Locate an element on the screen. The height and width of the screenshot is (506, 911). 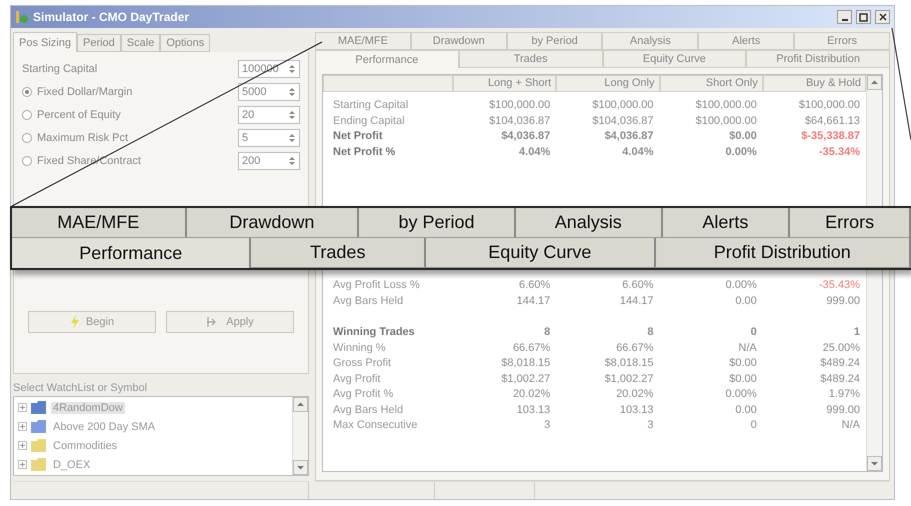
close-button is located at coordinates (882, 17).